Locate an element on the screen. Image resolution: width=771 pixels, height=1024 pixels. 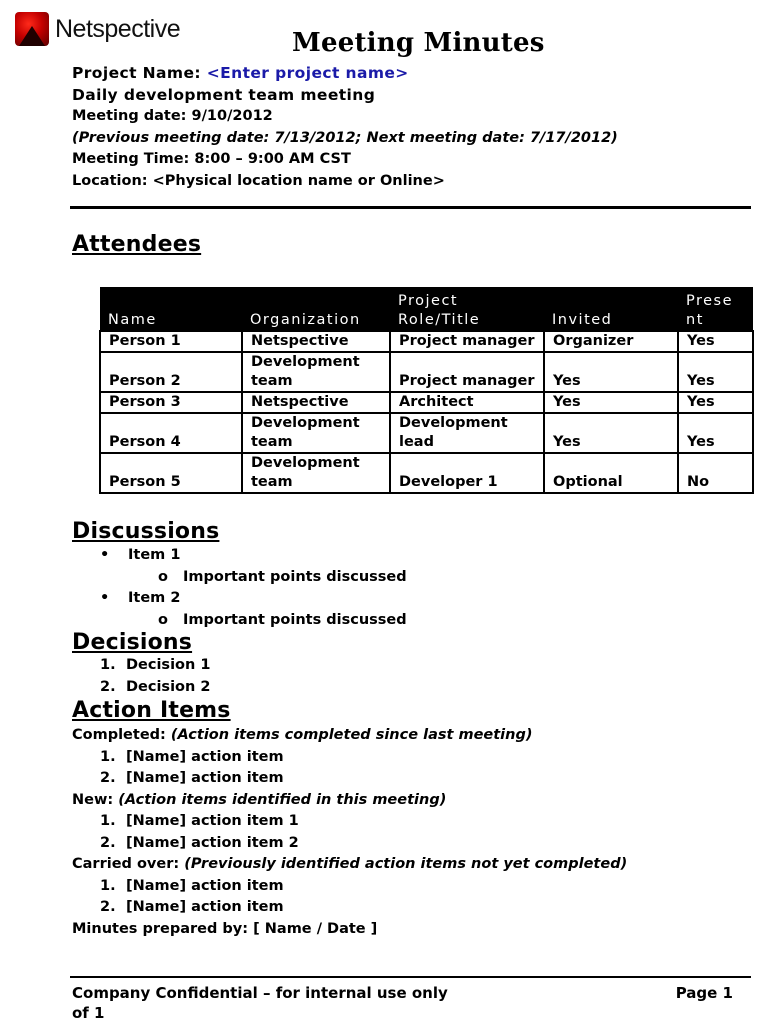
column-header-present: Prese nt is located at coordinates (715, 309).